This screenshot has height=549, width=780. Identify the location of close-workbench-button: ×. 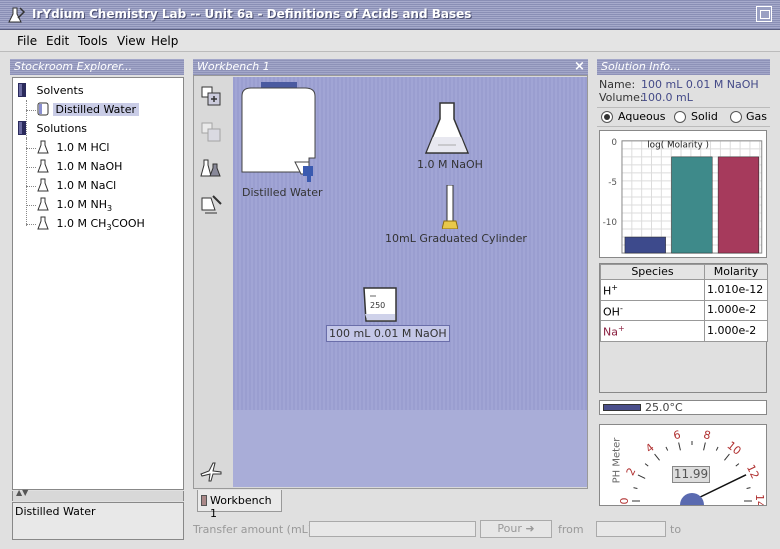
(579, 67).